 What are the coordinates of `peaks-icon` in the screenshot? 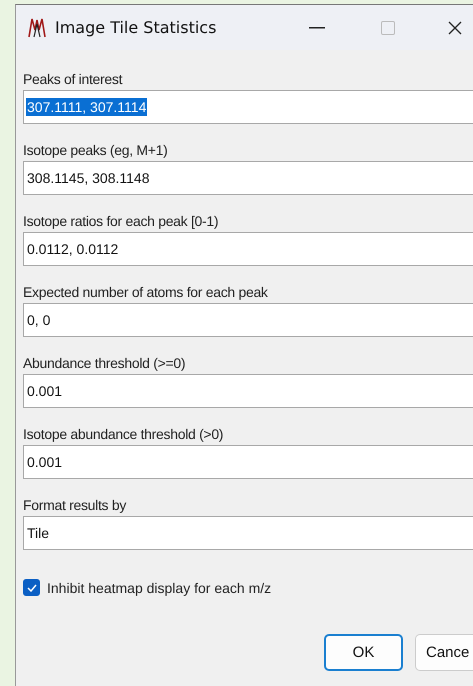 It's located at (37, 28).